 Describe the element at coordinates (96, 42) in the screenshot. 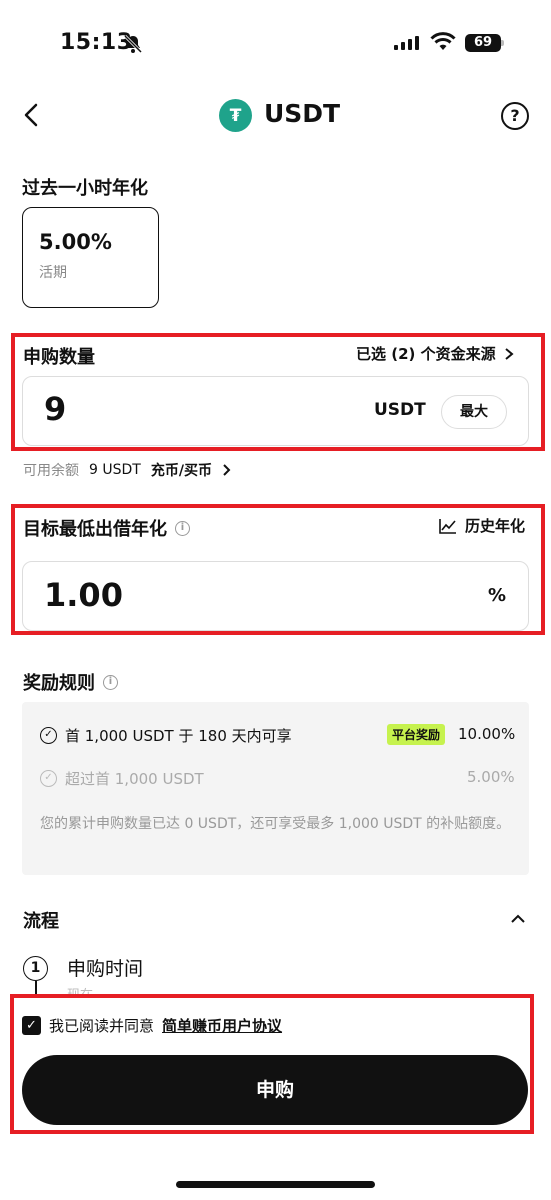

I see `status-time: 15:13` at that location.